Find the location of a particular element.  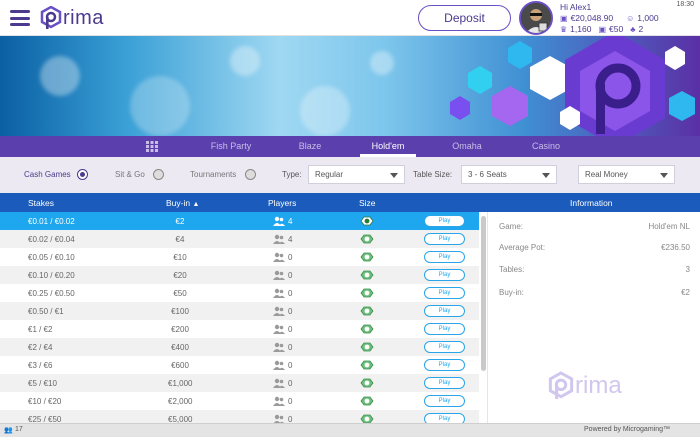

table-size-select-value: 3 - 6 Seats is located at coordinates (487, 174).